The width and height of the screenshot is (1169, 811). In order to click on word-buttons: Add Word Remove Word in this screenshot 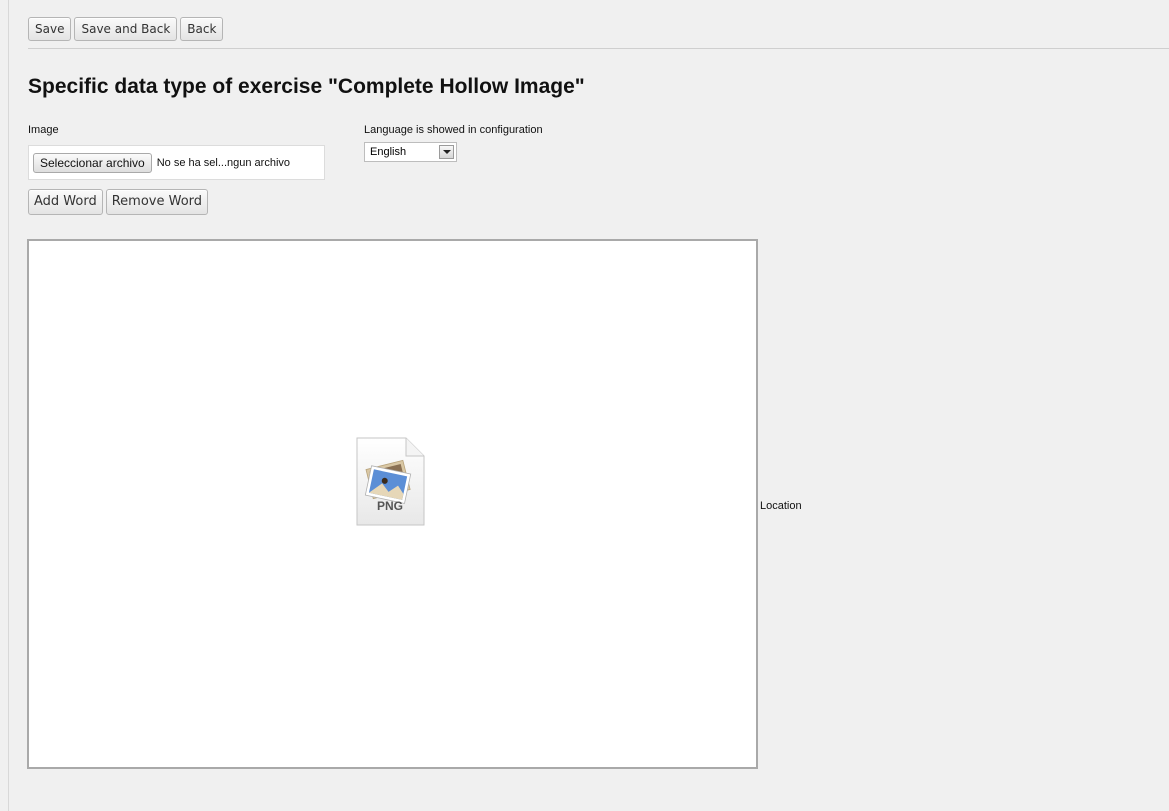, I will do `click(118, 202)`.